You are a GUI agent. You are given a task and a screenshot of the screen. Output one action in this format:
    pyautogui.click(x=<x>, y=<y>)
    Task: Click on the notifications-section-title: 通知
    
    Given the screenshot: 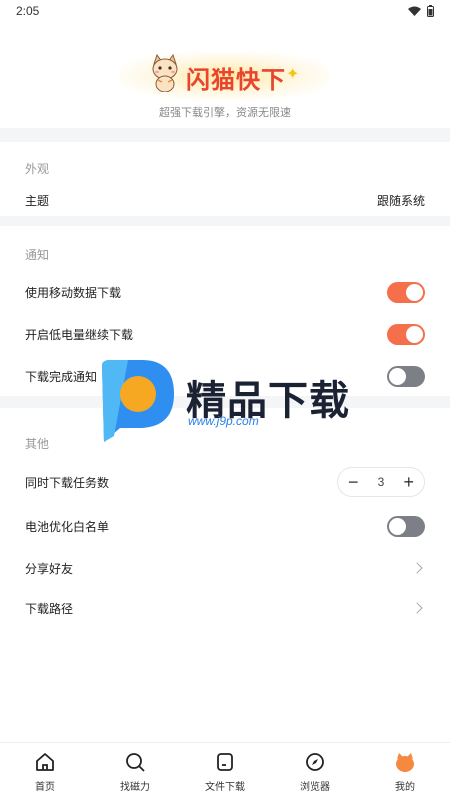 What is the action you would take?
    pyautogui.click(x=37, y=255)
    